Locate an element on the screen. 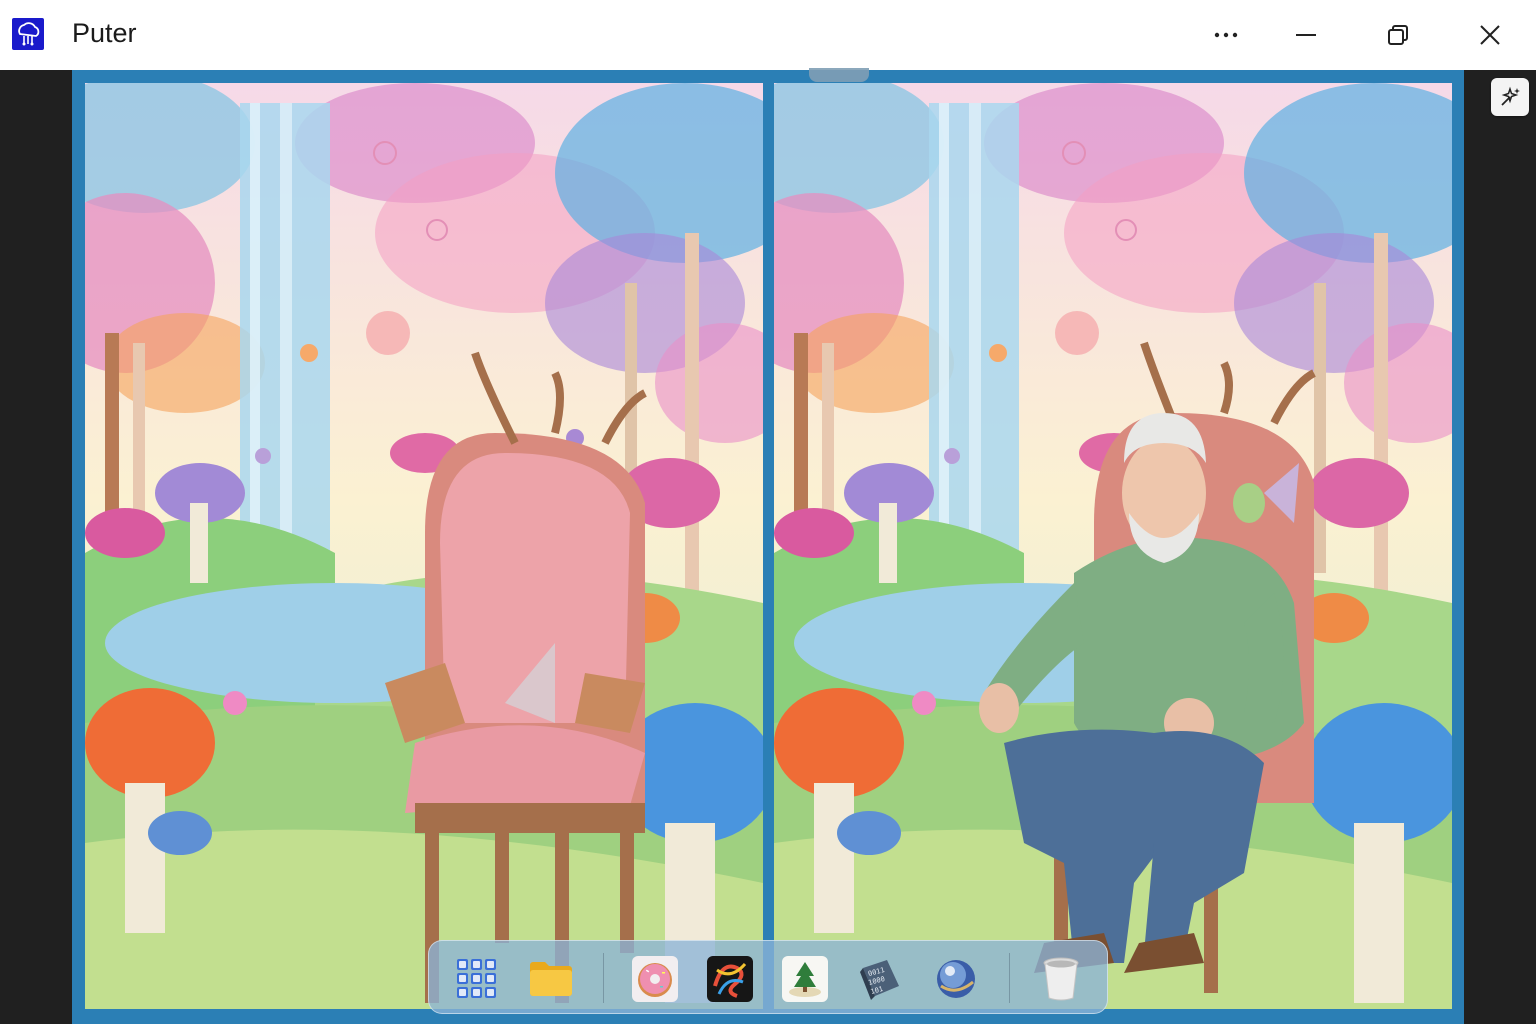 The height and width of the screenshot is (1024, 1536). app-launcher-button is located at coordinates (477, 979).